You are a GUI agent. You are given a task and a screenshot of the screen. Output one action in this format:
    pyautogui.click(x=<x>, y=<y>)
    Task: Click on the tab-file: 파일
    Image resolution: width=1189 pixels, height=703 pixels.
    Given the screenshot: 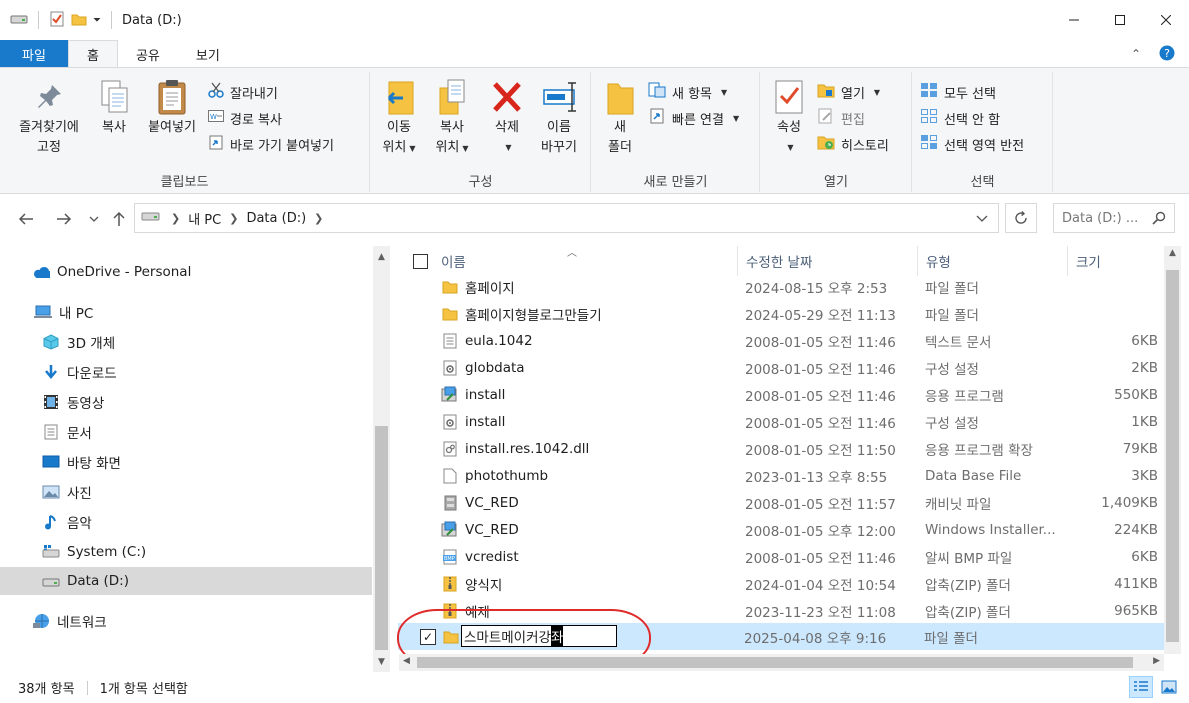 What is the action you would take?
    pyautogui.click(x=34, y=54)
    